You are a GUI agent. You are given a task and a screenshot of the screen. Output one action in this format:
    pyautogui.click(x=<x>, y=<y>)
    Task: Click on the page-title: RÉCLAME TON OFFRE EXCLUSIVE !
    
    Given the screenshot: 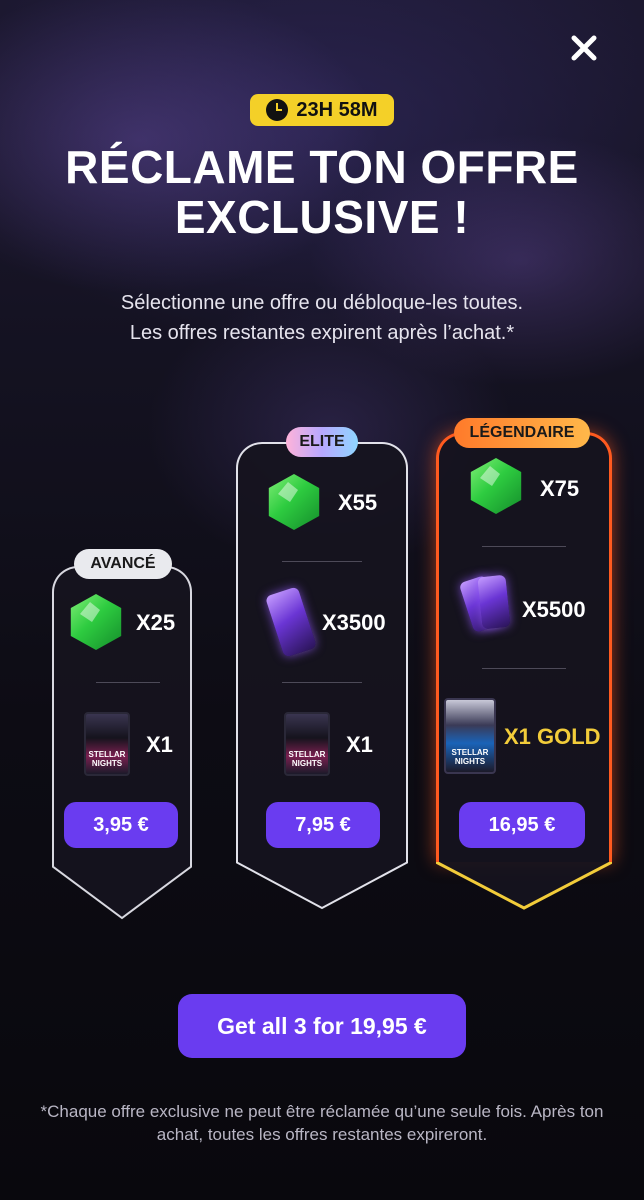 What is the action you would take?
    pyautogui.click(x=322, y=192)
    